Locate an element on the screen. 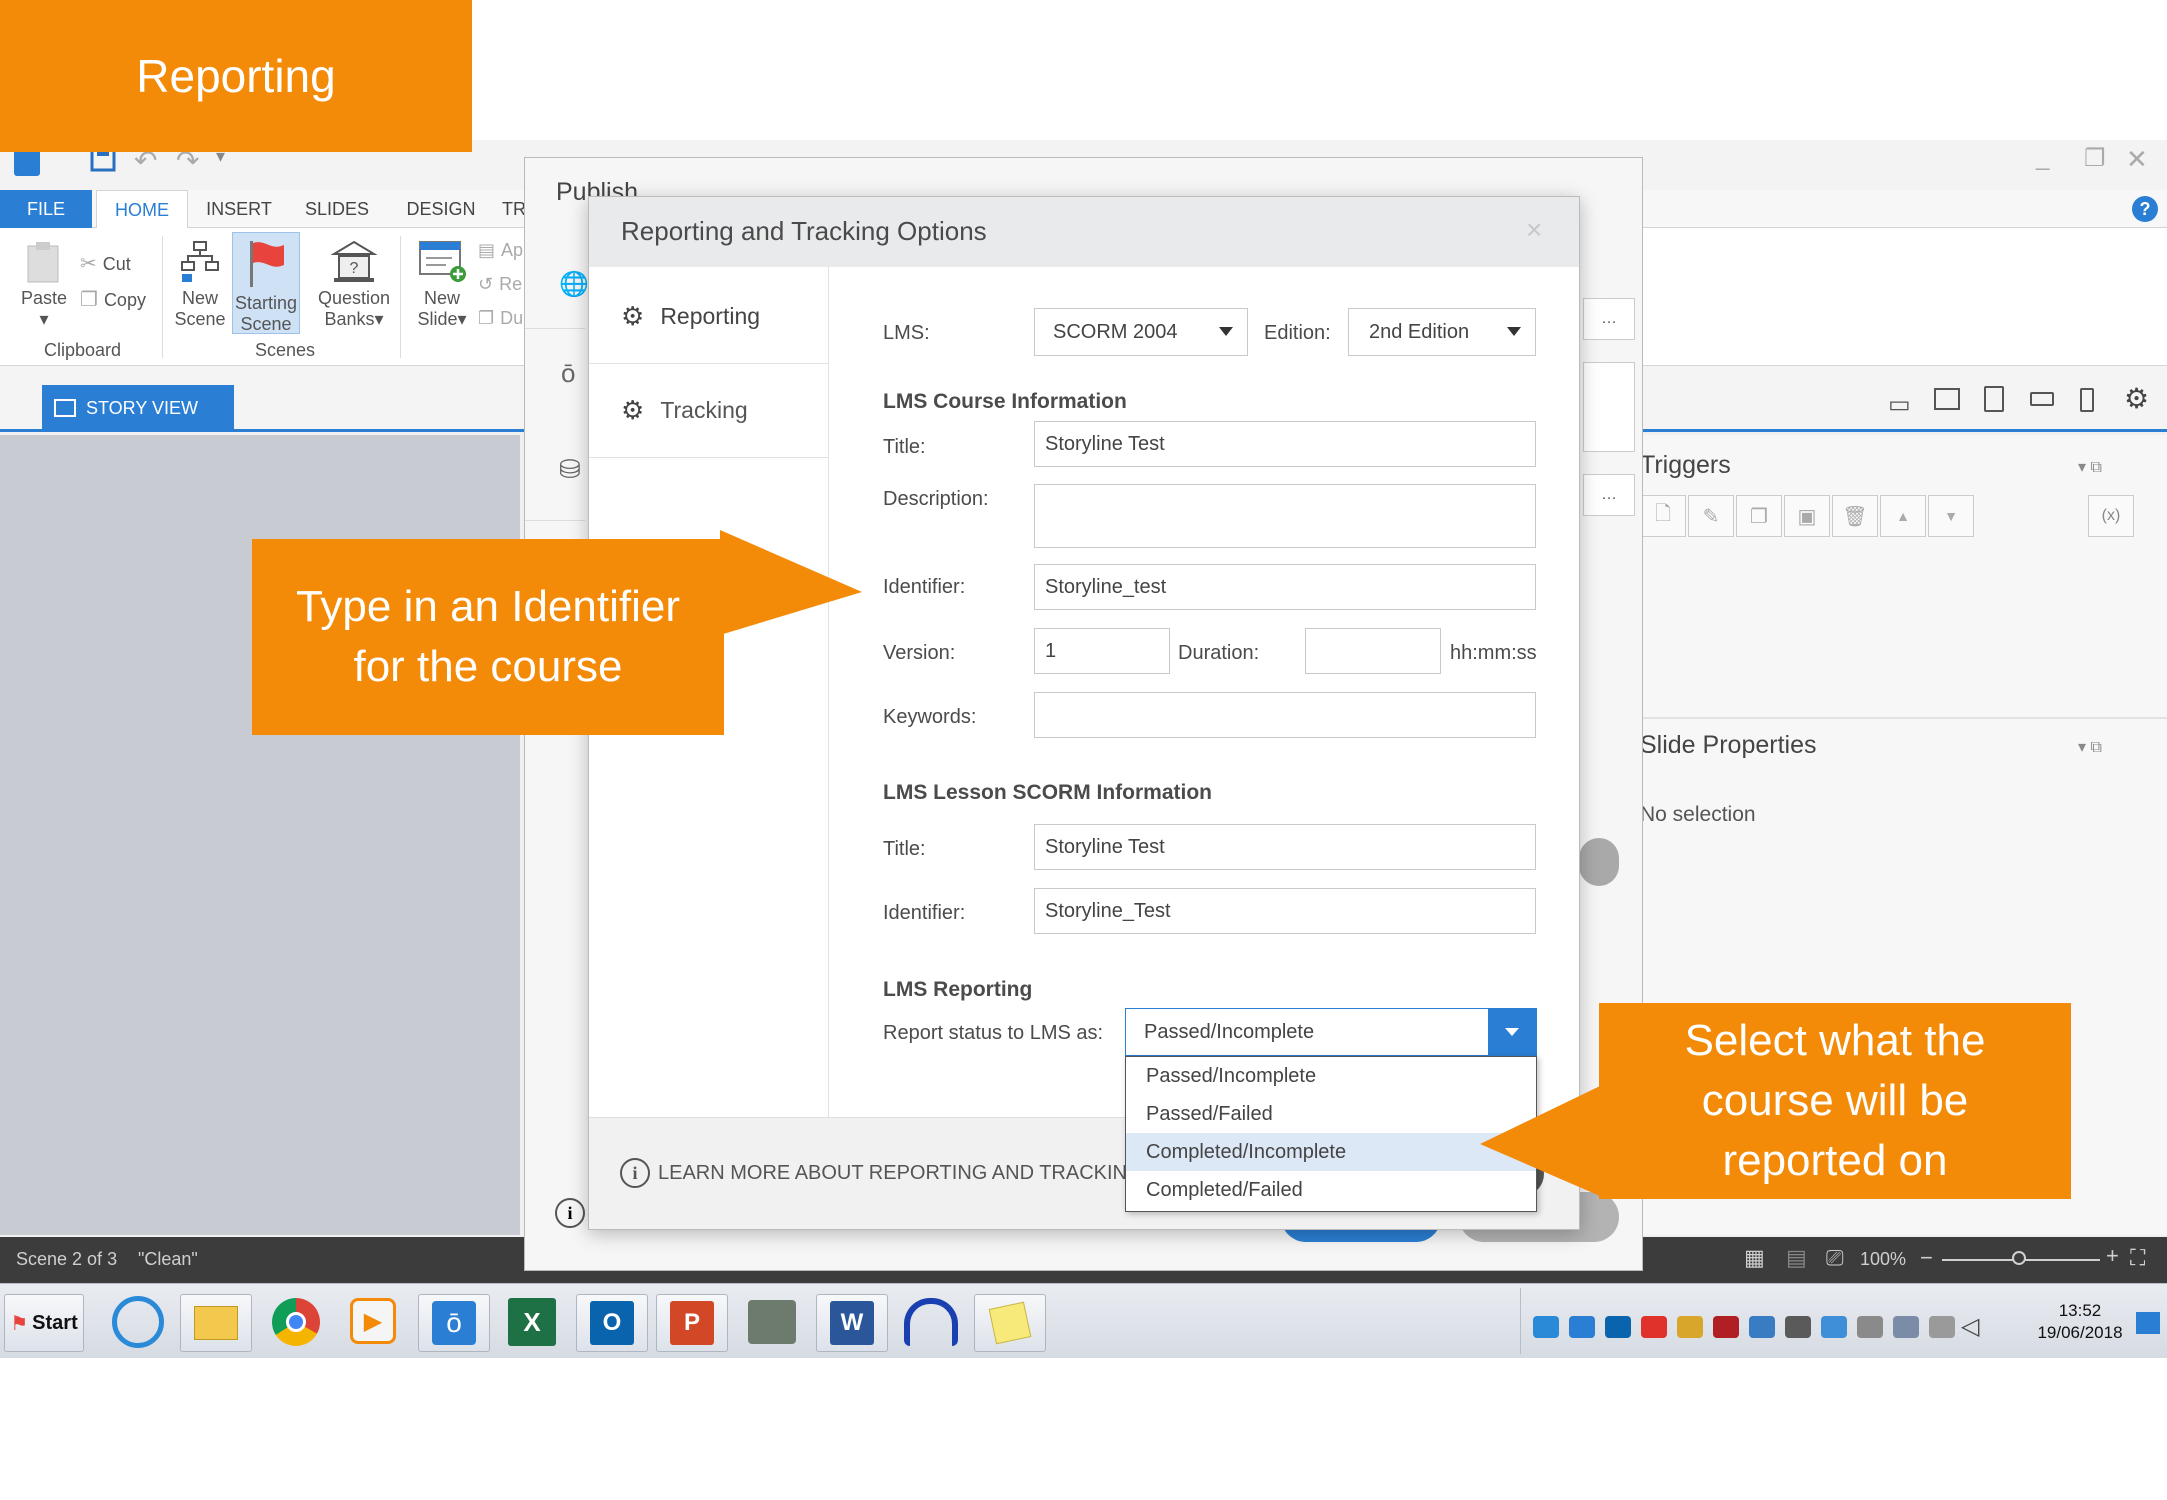  lesson-title-input: Storyline Test is located at coordinates (1285, 847).